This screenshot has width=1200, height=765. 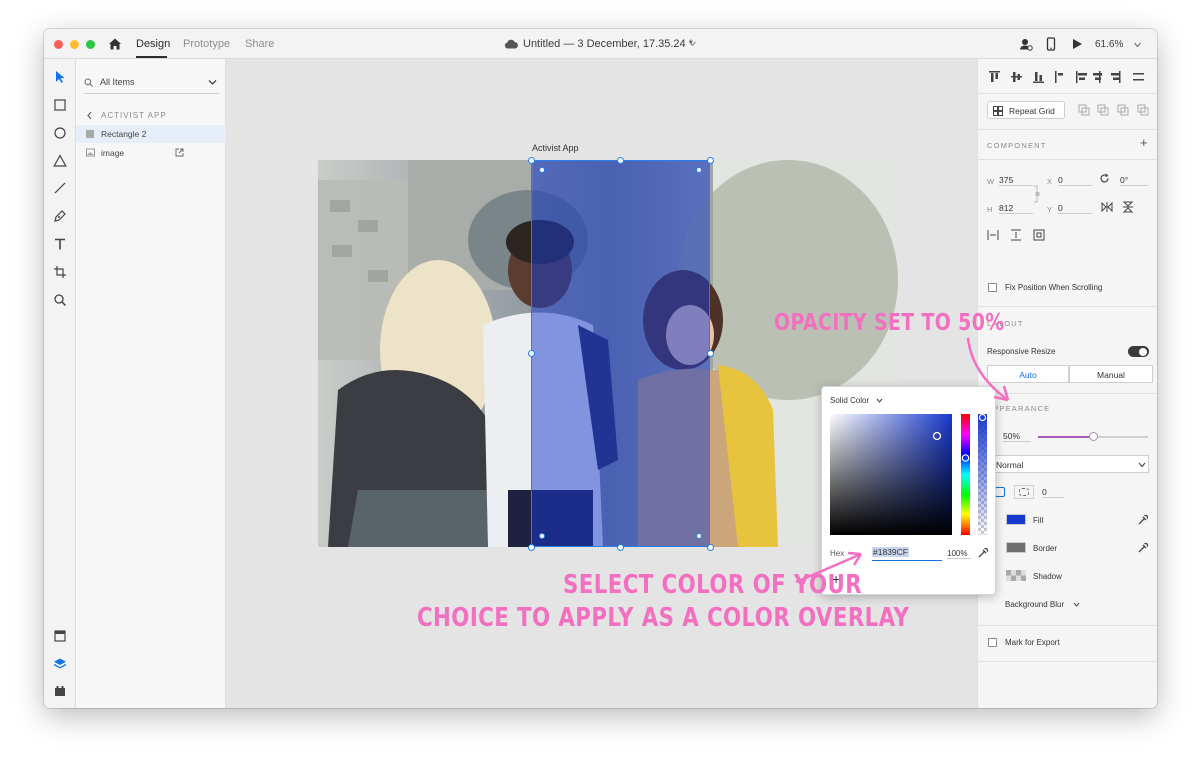 What do you see at coordinates (849, 400) in the screenshot?
I see `color-mode-label: Solid Color` at bounding box center [849, 400].